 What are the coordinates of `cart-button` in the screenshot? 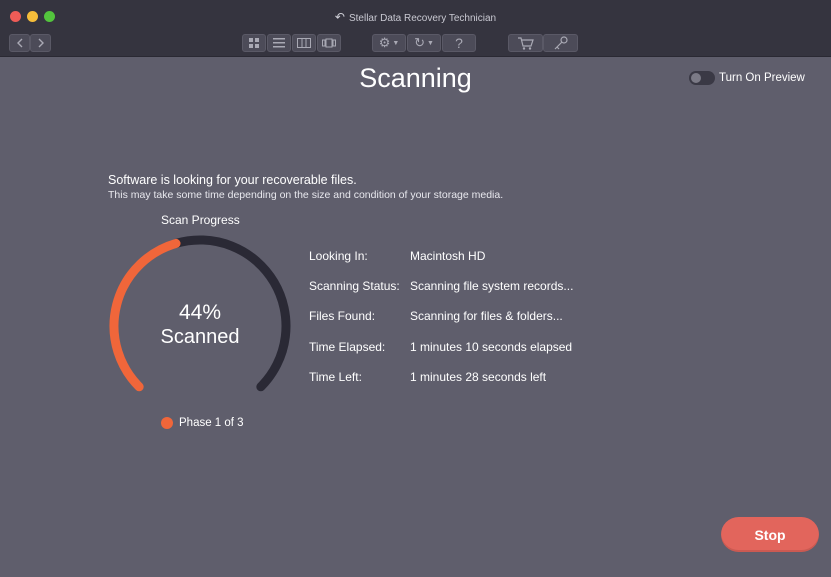 It's located at (525, 43).